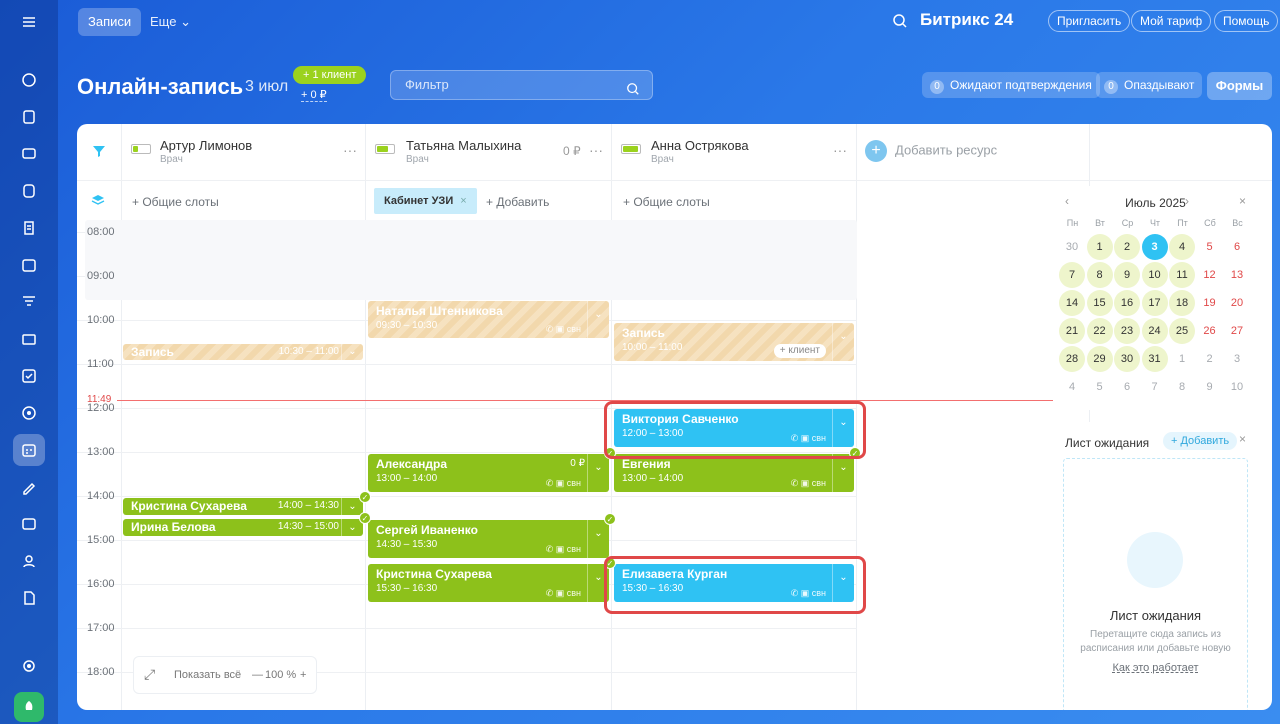 Image resolution: width=1280 pixels, height=724 pixels. Describe the element at coordinates (931, 151) in the screenshot. I see `add-resource-button: + Добавить ресурс` at that location.